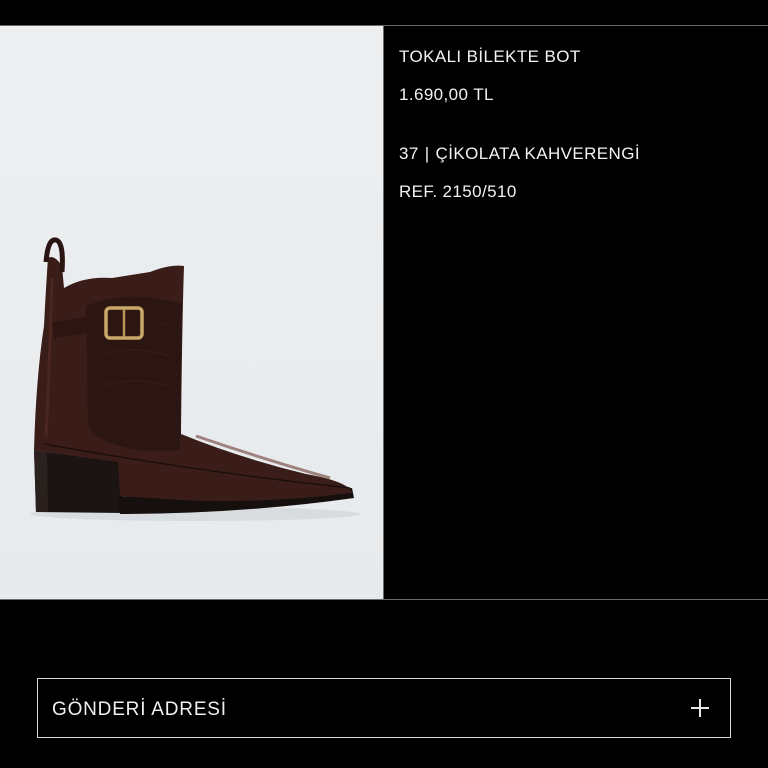 Image resolution: width=768 pixels, height=768 pixels. I want to click on shipping-address-label: GÖNDERİ ADRESİ, so click(139, 709).